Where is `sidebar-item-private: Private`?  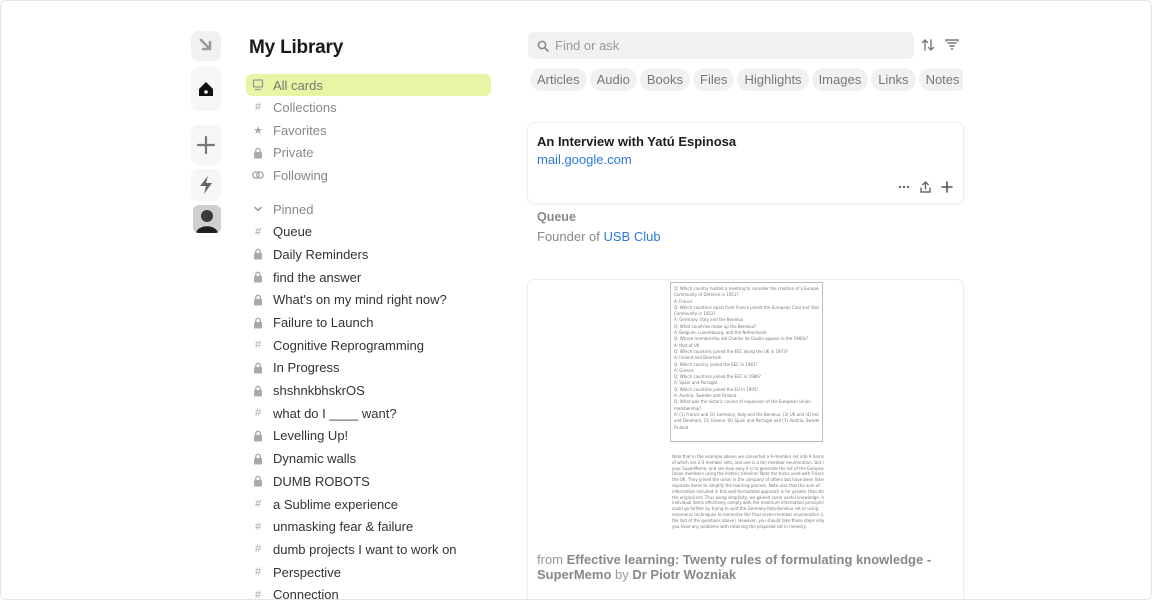 sidebar-item-private: Private is located at coordinates (368, 152).